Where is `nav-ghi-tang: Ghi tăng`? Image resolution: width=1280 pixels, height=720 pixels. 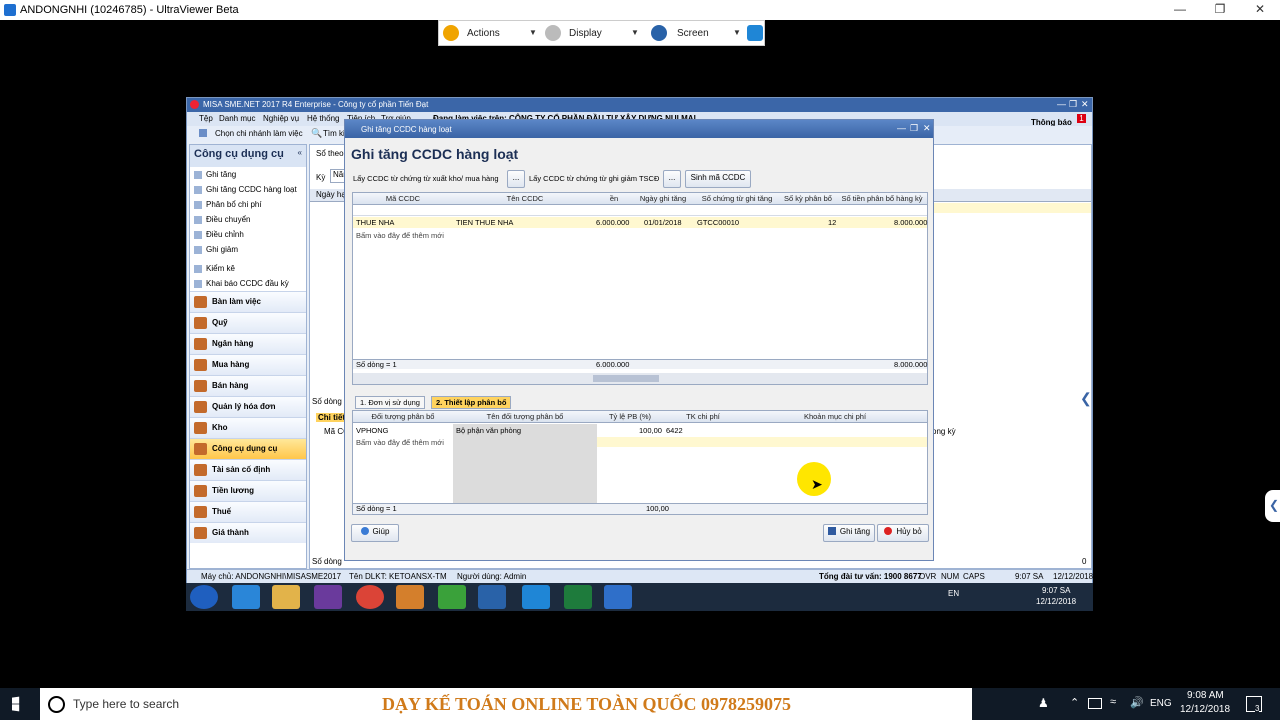 nav-ghi-tang: Ghi tăng is located at coordinates (248, 174).